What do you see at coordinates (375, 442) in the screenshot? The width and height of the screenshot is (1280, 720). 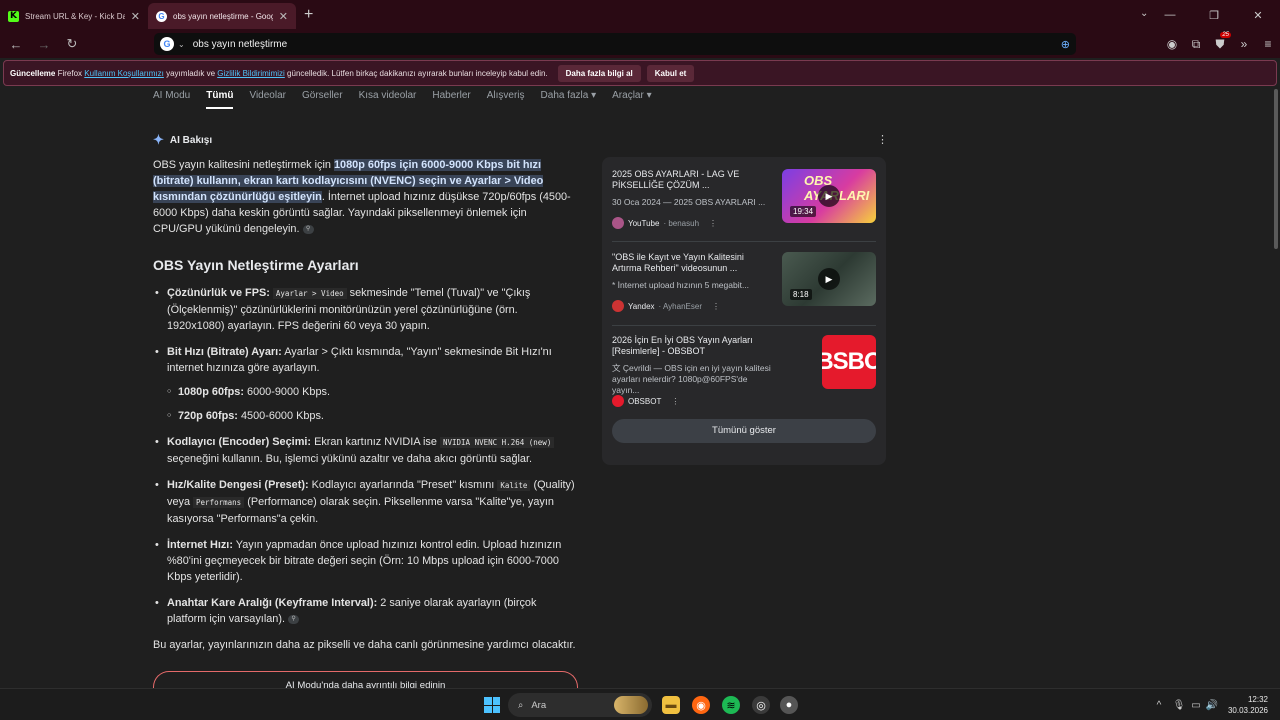 I see `item-text: Ekran kartınız NVIDIA ise` at bounding box center [375, 442].